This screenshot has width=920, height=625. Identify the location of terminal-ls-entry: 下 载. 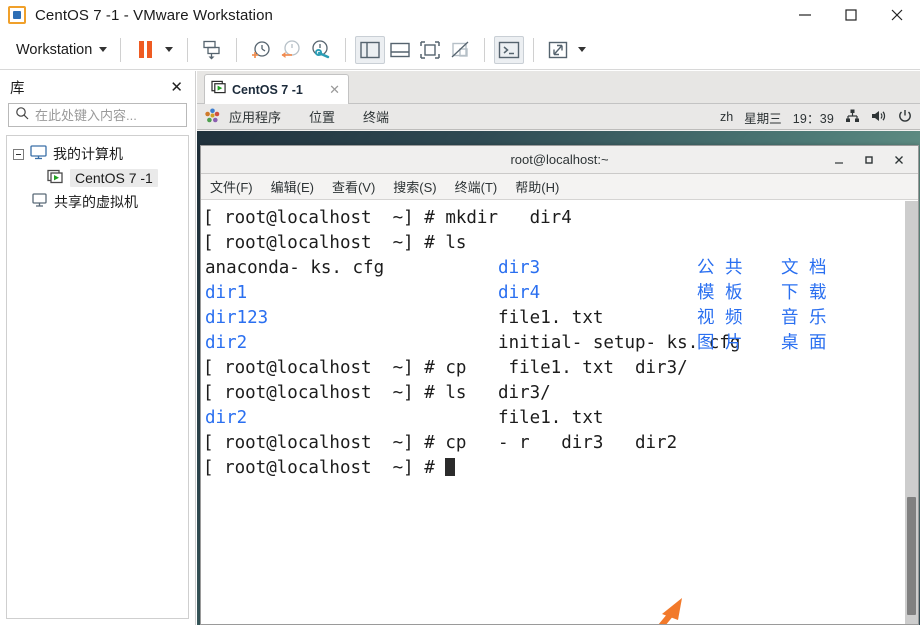
(804, 293).